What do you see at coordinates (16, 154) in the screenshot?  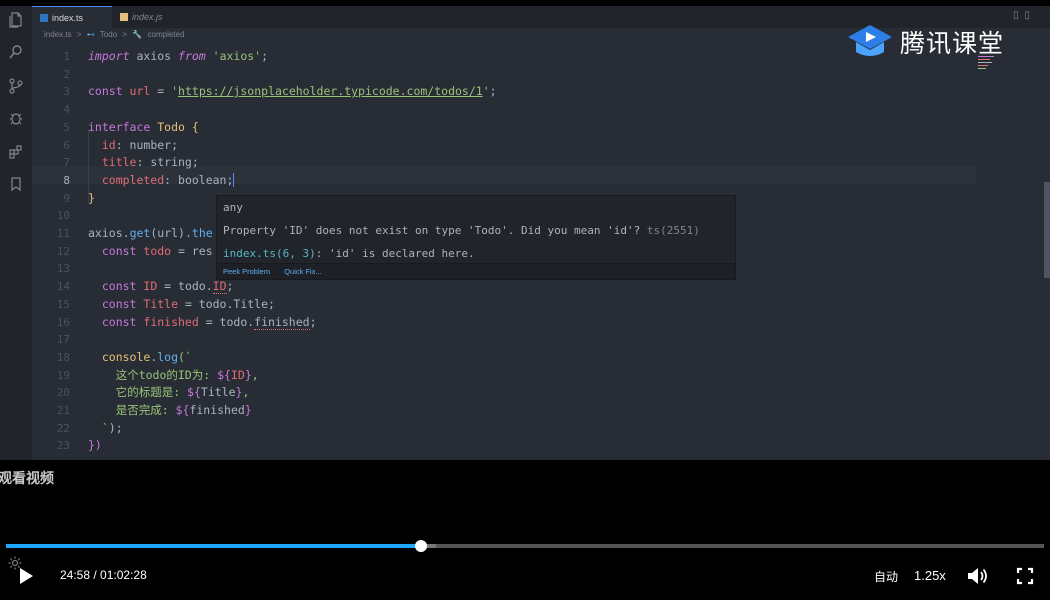 I see `extensions-icon` at bounding box center [16, 154].